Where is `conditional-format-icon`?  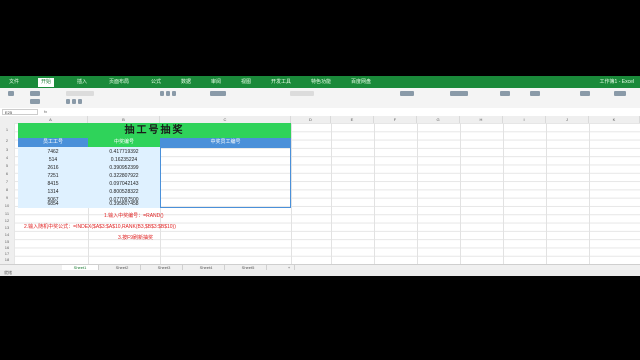
conditional-format-icon is located at coordinates (407, 93).